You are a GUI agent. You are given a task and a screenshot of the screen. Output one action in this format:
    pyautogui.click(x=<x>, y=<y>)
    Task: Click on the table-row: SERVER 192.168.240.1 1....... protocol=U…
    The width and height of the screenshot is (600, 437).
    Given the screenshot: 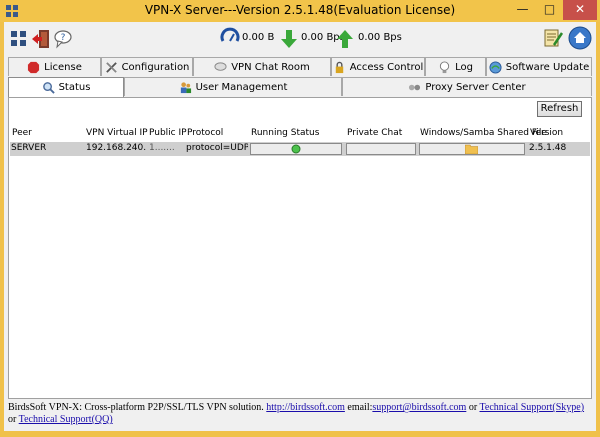 What is the action you would take?
    pyautogui.click(x=300, y=149)
    